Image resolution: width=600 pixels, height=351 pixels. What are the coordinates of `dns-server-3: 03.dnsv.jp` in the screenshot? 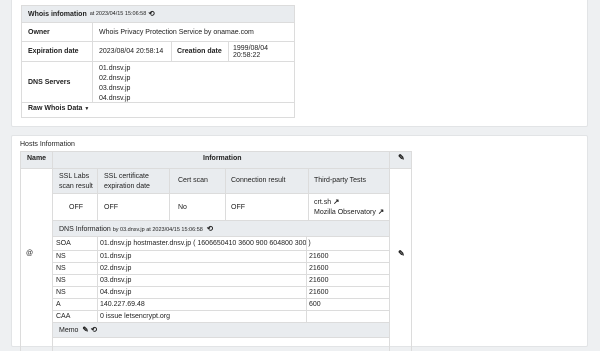 It's located at (115, 88).